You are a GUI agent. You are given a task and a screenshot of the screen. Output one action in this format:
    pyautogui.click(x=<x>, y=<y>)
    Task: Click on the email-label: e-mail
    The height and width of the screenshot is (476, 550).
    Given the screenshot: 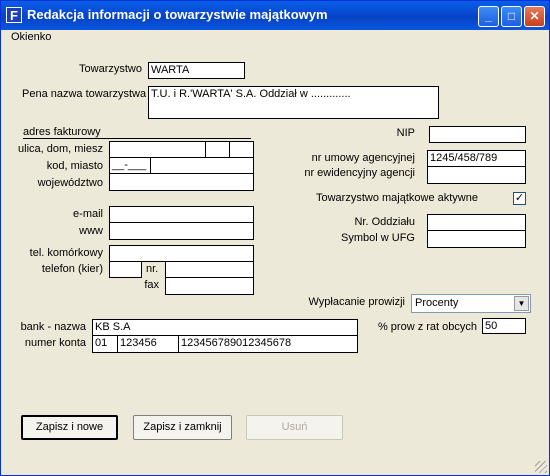 What is the action you would take?
    pyautogui.click(x=88, y=214)
    